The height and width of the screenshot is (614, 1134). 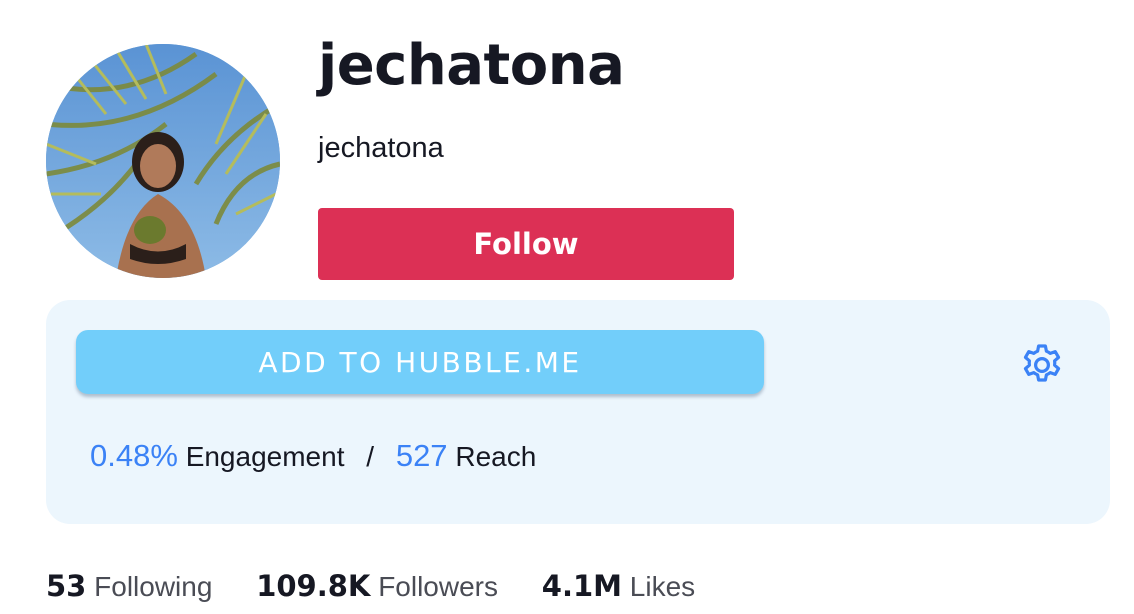 I want to click on follow-button: Follow, so click(x=526, y=244).